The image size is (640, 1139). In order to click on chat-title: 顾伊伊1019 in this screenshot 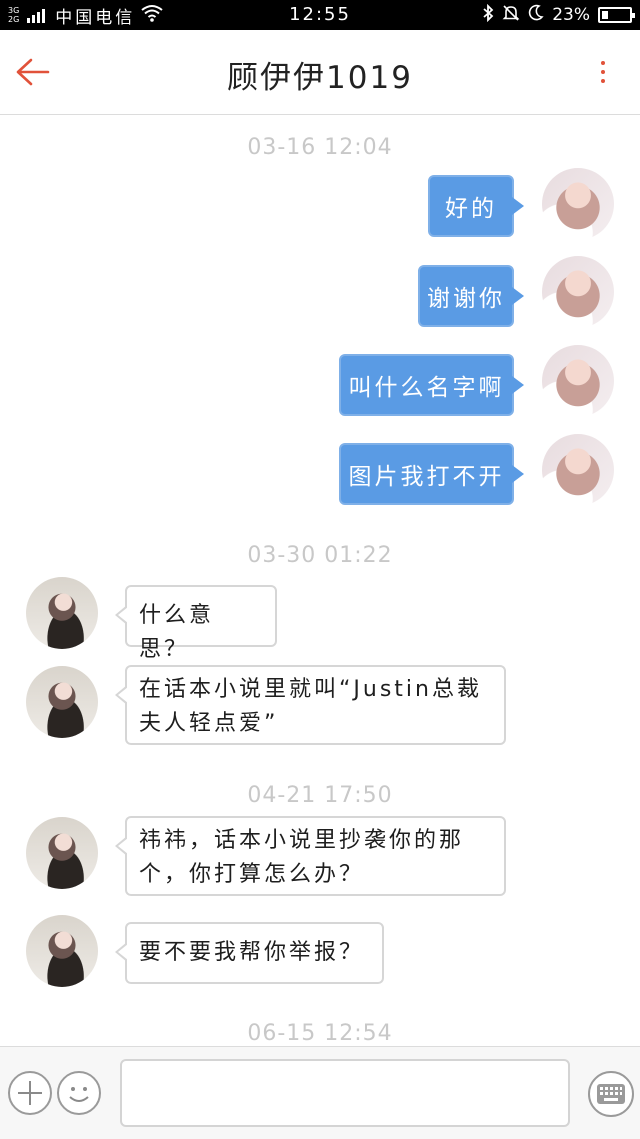, I will do `click(320, 78)`.